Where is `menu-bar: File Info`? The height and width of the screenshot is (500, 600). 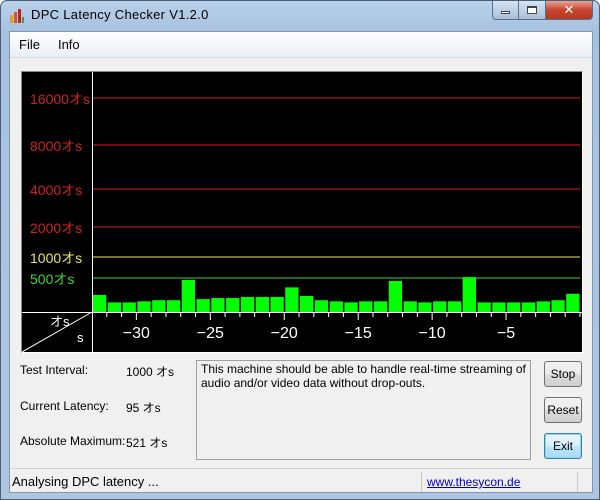 menu-bar: File Info is located at coordinates (301, 45).